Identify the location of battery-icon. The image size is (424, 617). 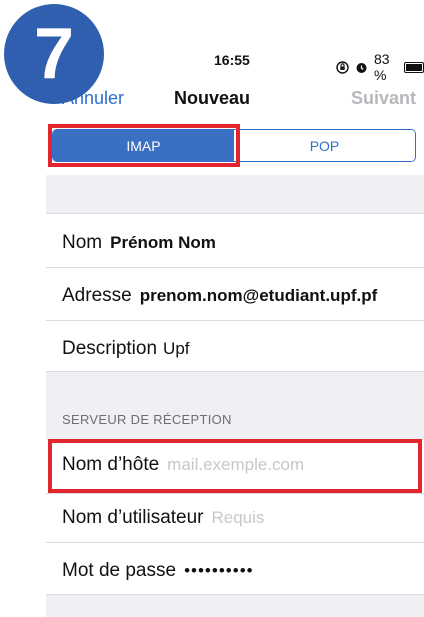
(414, 67).